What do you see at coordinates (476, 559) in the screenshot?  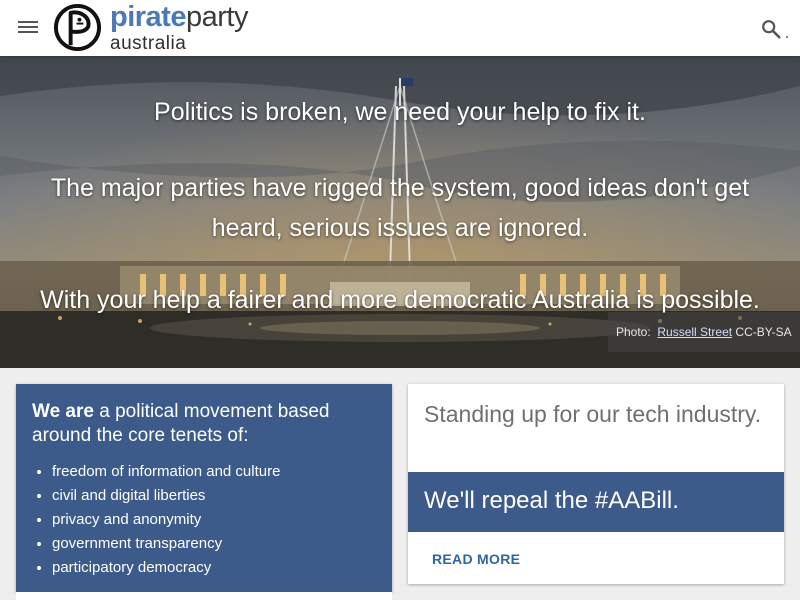 I see `read-more-button: READ MORE` at bounding box center [476, 559].